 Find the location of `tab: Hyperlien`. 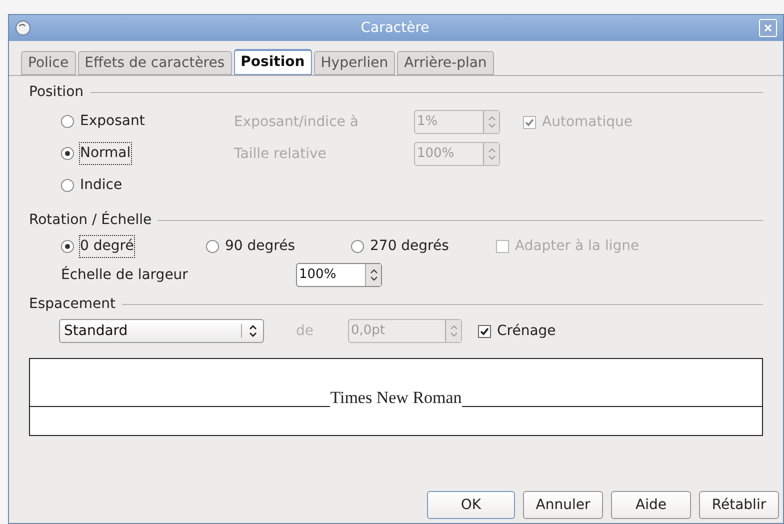

tab: Hyperlien is located at coordinates (355, 63).